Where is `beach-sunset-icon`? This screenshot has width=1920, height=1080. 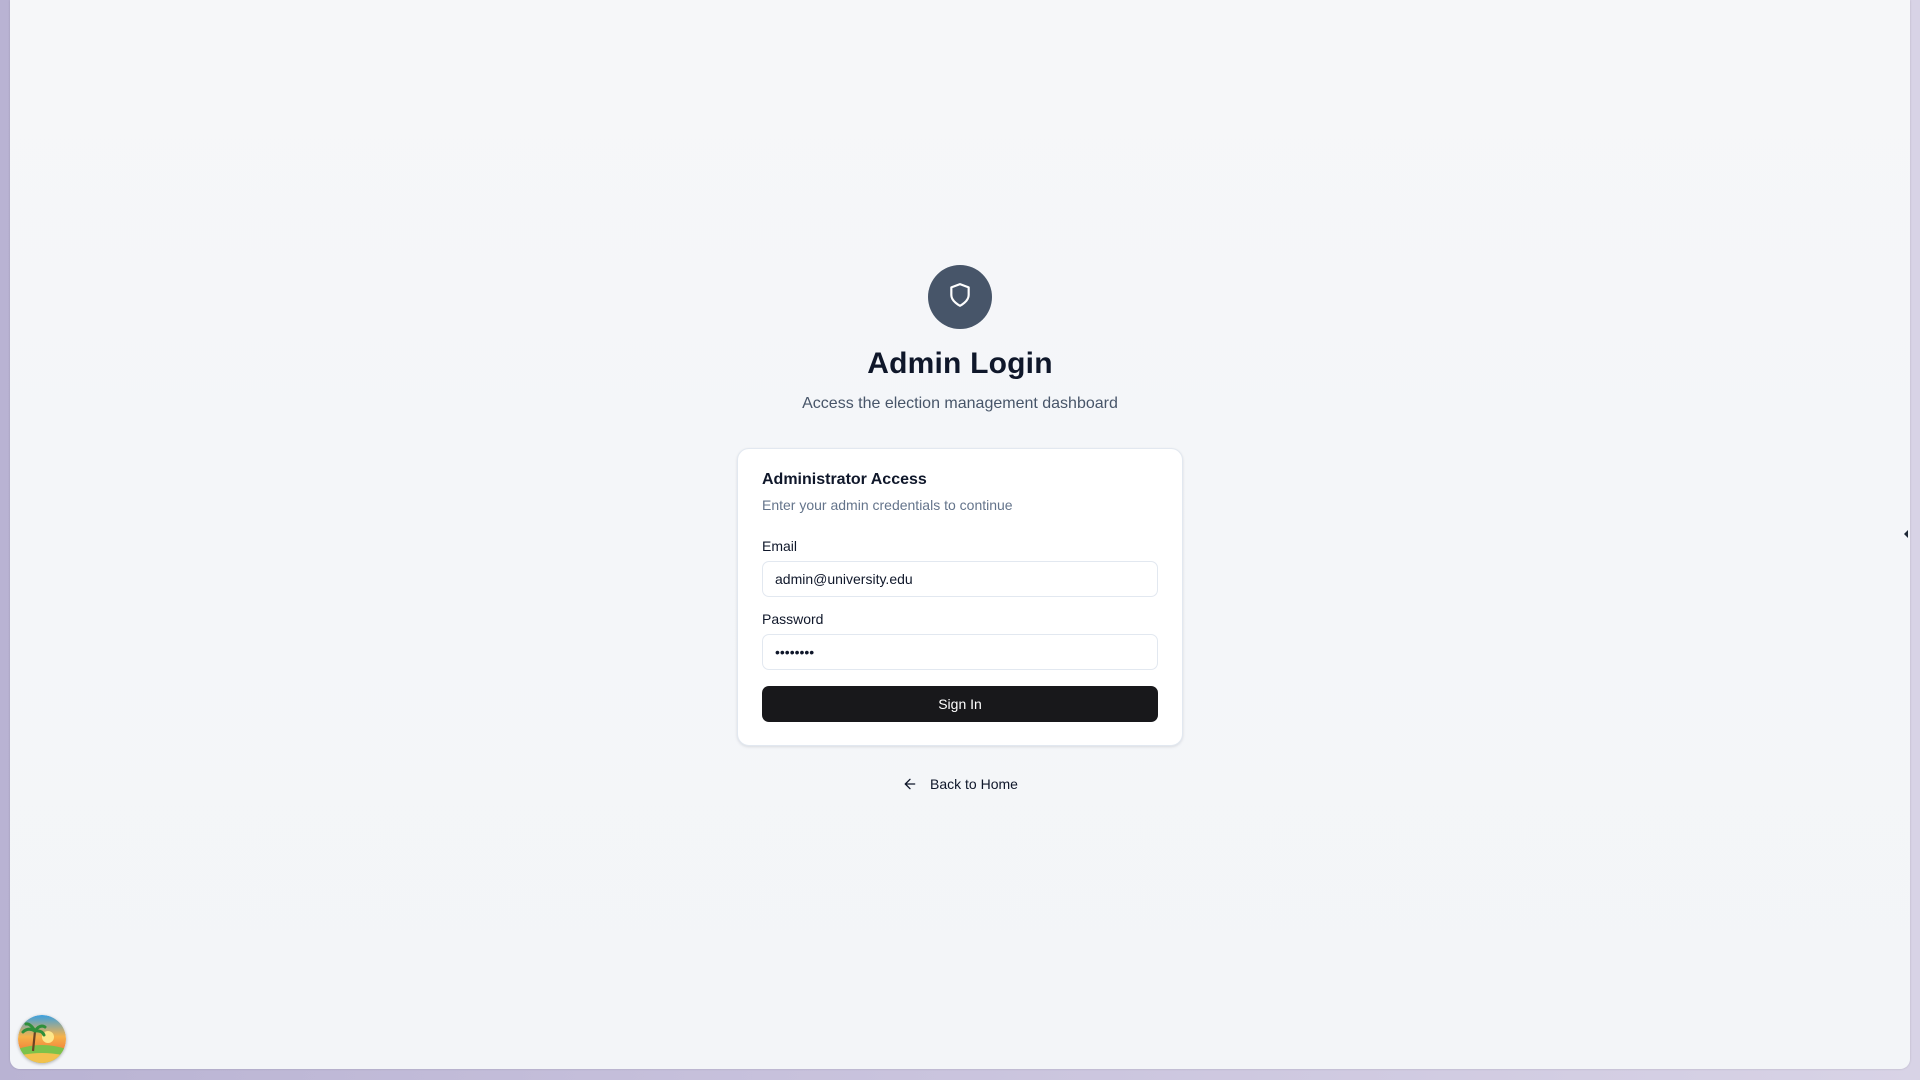 beach-sunset-icon is located at coordinates (42, 1039).